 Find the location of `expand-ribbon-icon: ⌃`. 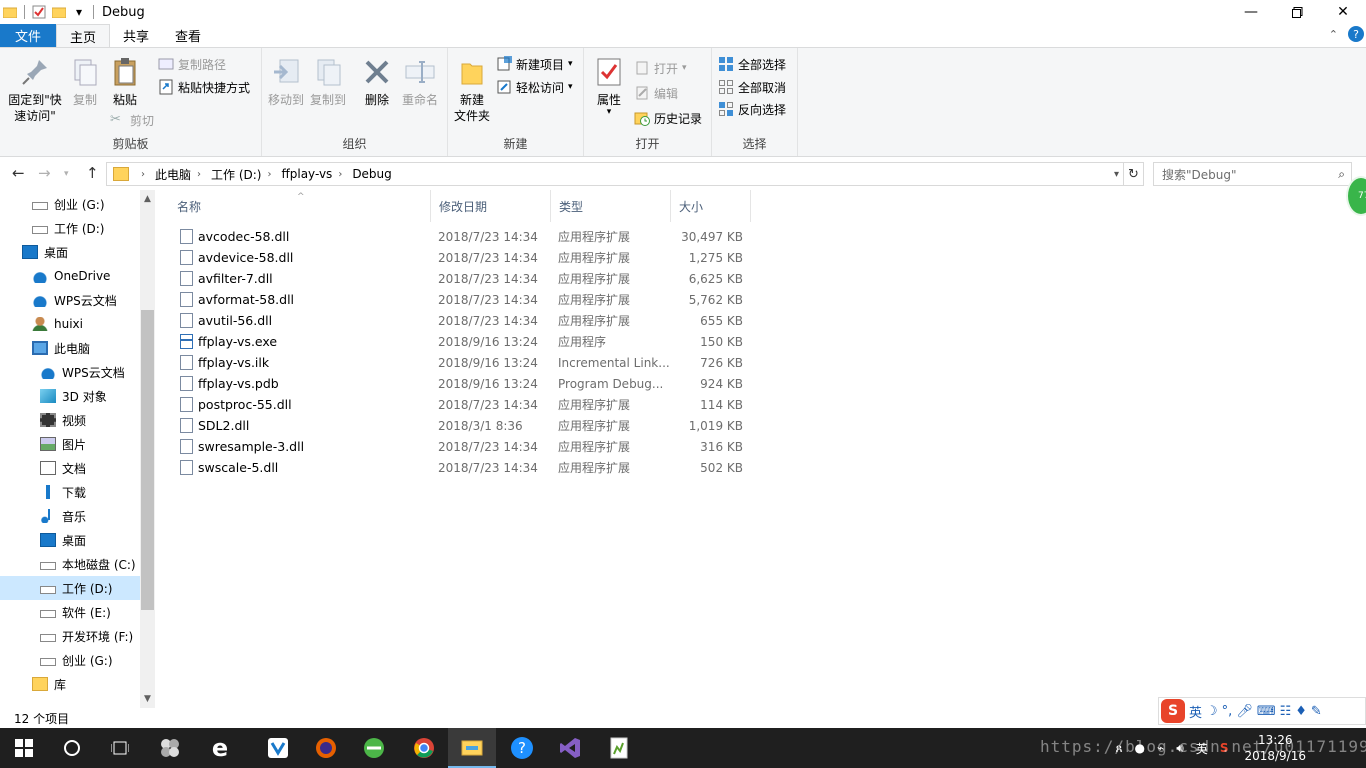

expand-ribbon-icon: ⌃ is located at coordinates (1333, 34).